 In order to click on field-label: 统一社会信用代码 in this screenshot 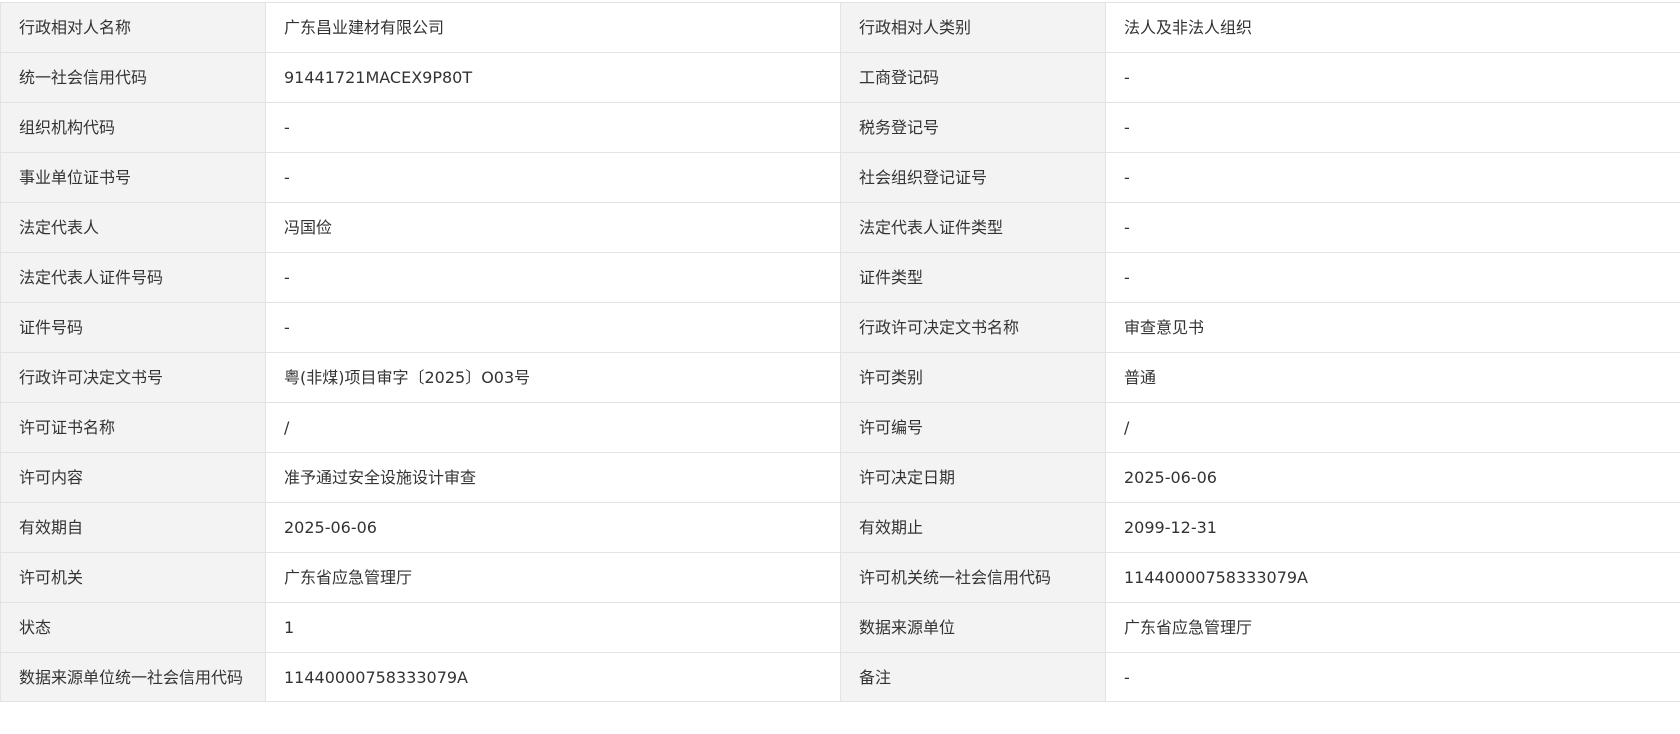, I will do `click(133, 78)`.